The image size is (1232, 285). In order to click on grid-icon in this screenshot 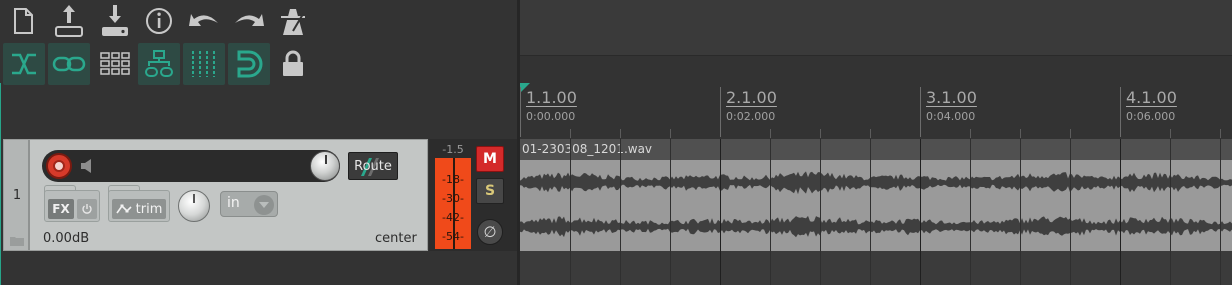, I will do `click(115, 63)`.